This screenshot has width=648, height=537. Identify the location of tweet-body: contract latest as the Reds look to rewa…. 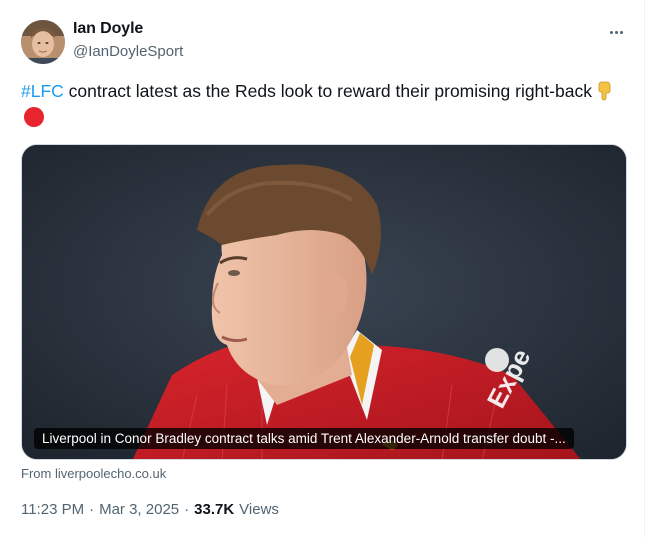
(327, 91).